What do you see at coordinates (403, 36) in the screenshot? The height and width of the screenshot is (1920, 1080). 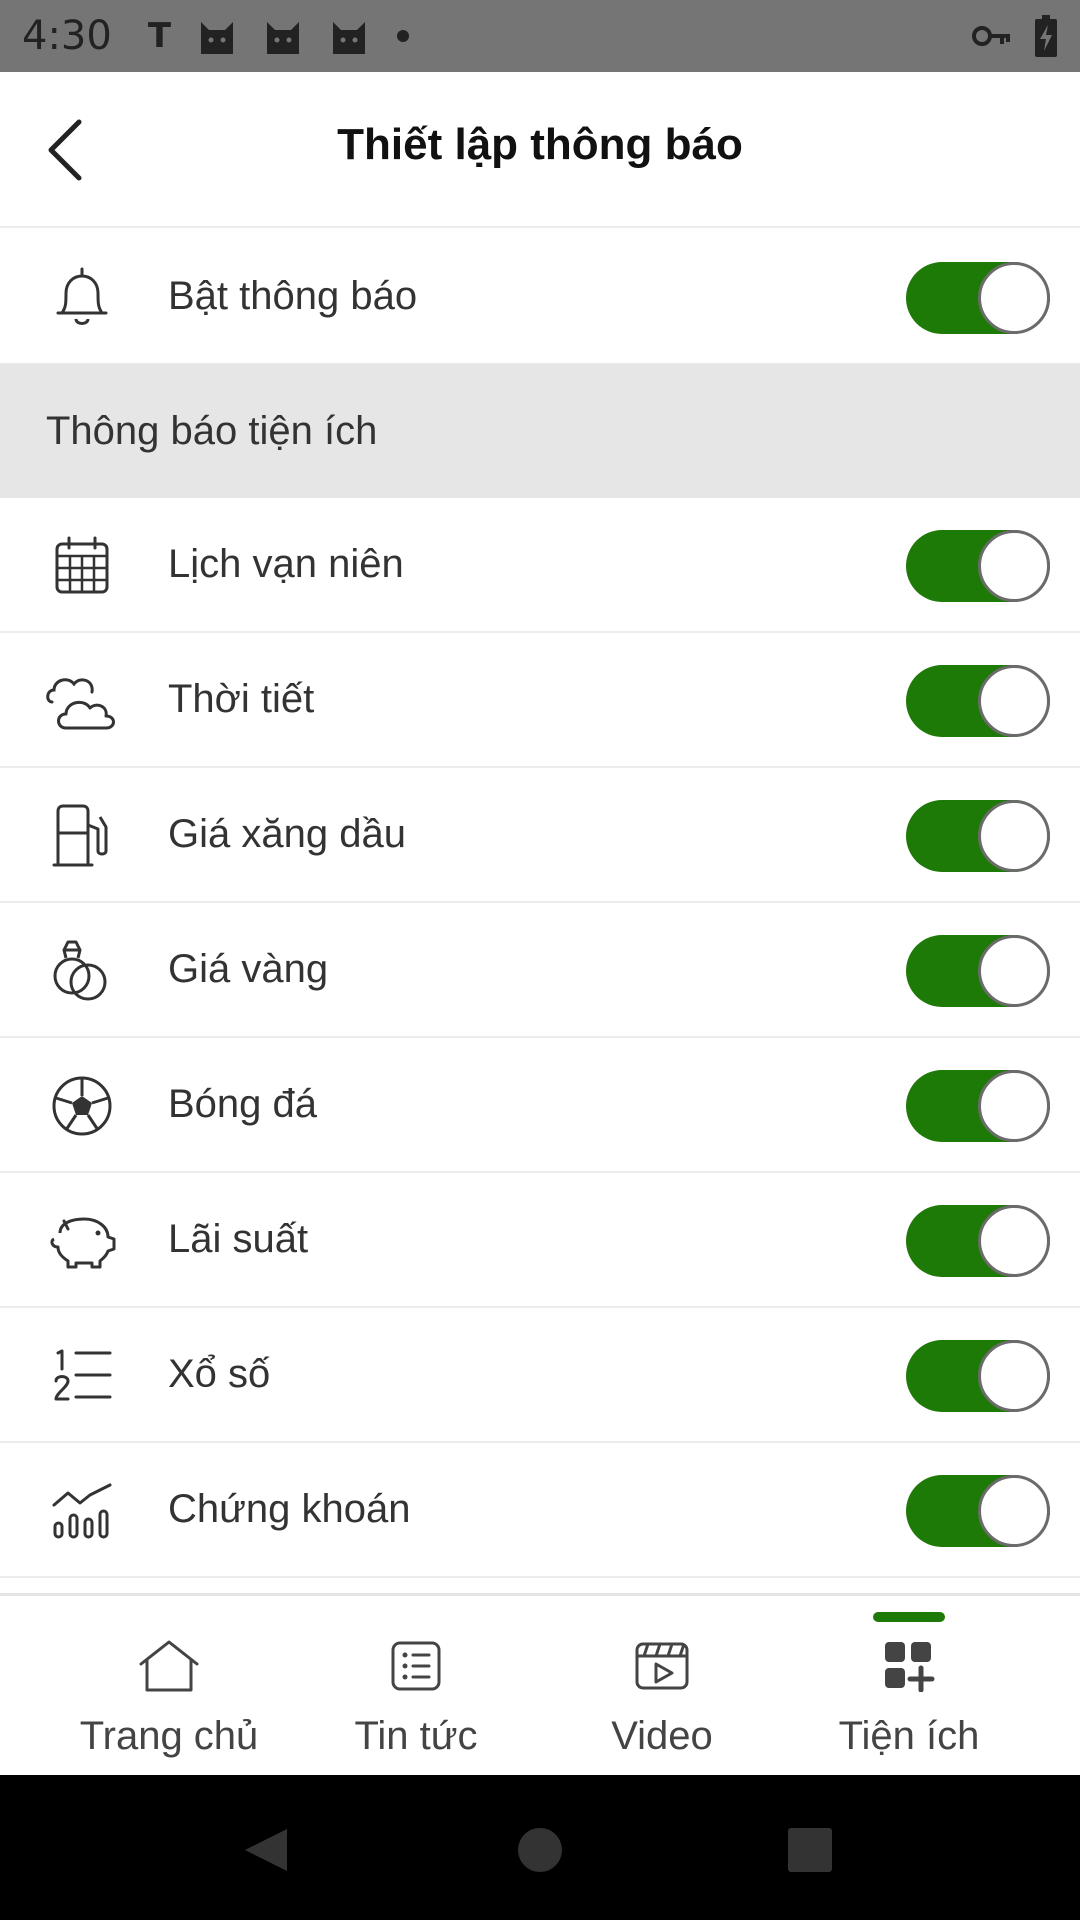 I see `dot-icon` at bounding box center [403, 36].